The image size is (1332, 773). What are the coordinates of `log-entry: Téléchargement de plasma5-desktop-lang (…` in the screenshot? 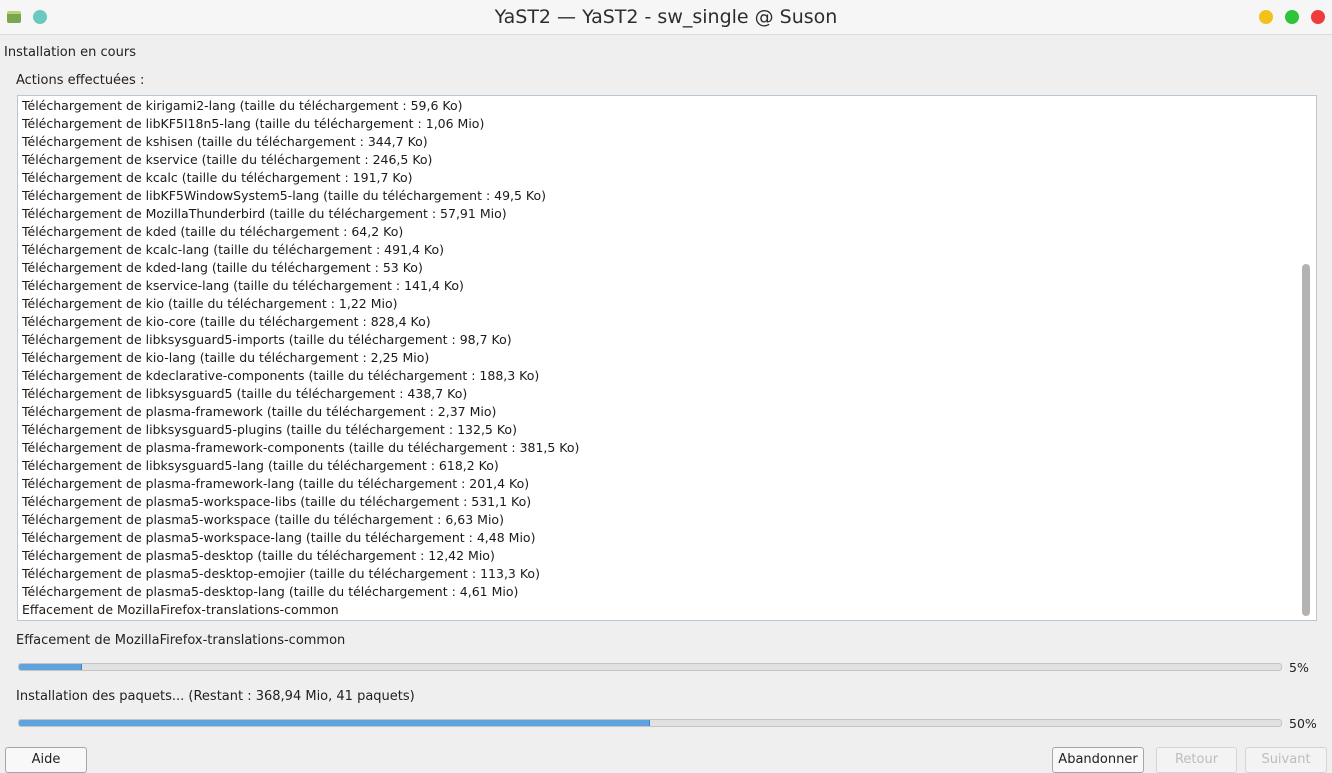 It's located at (270, 591).